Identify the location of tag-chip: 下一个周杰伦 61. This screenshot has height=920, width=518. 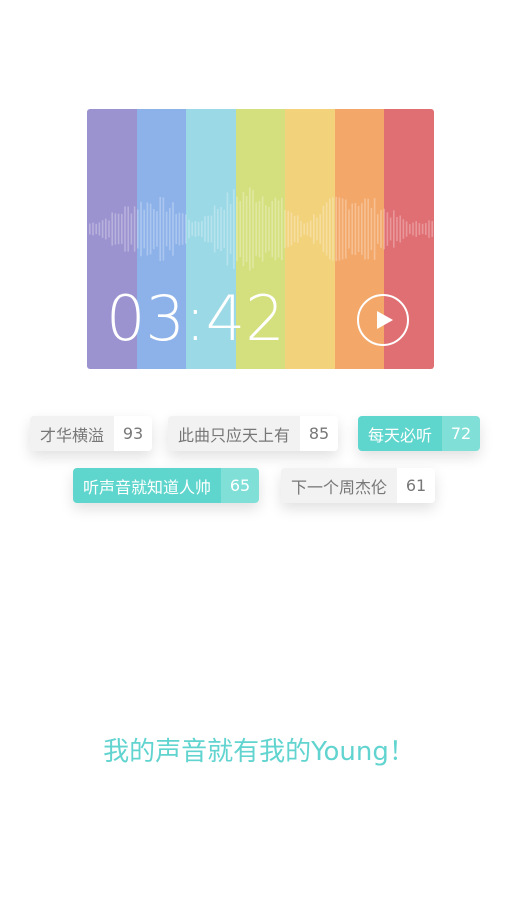
(358, 485).